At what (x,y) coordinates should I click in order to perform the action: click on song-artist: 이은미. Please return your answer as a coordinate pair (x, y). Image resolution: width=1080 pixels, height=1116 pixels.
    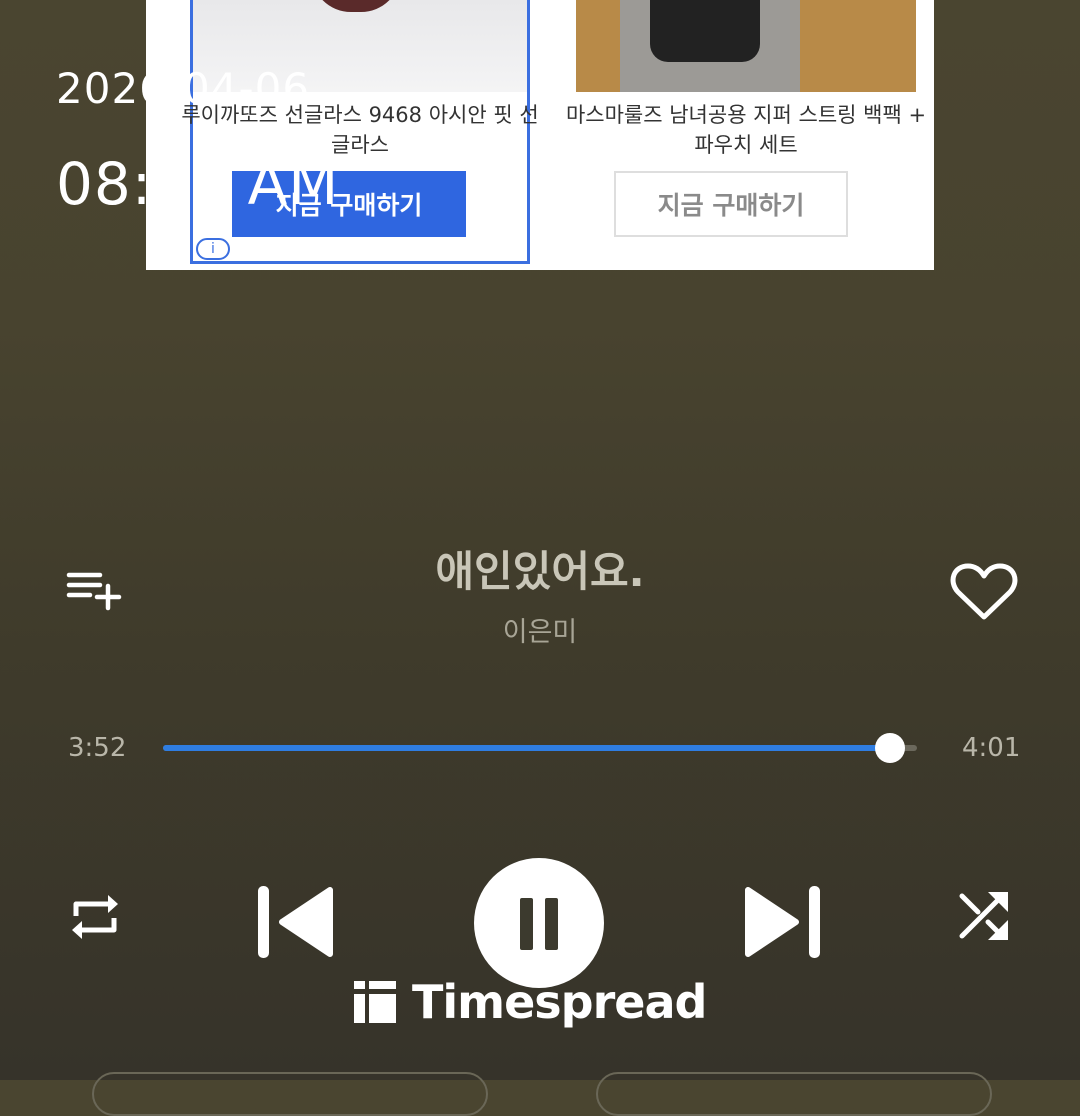
    Looking at the image, I should click on (540, 629).